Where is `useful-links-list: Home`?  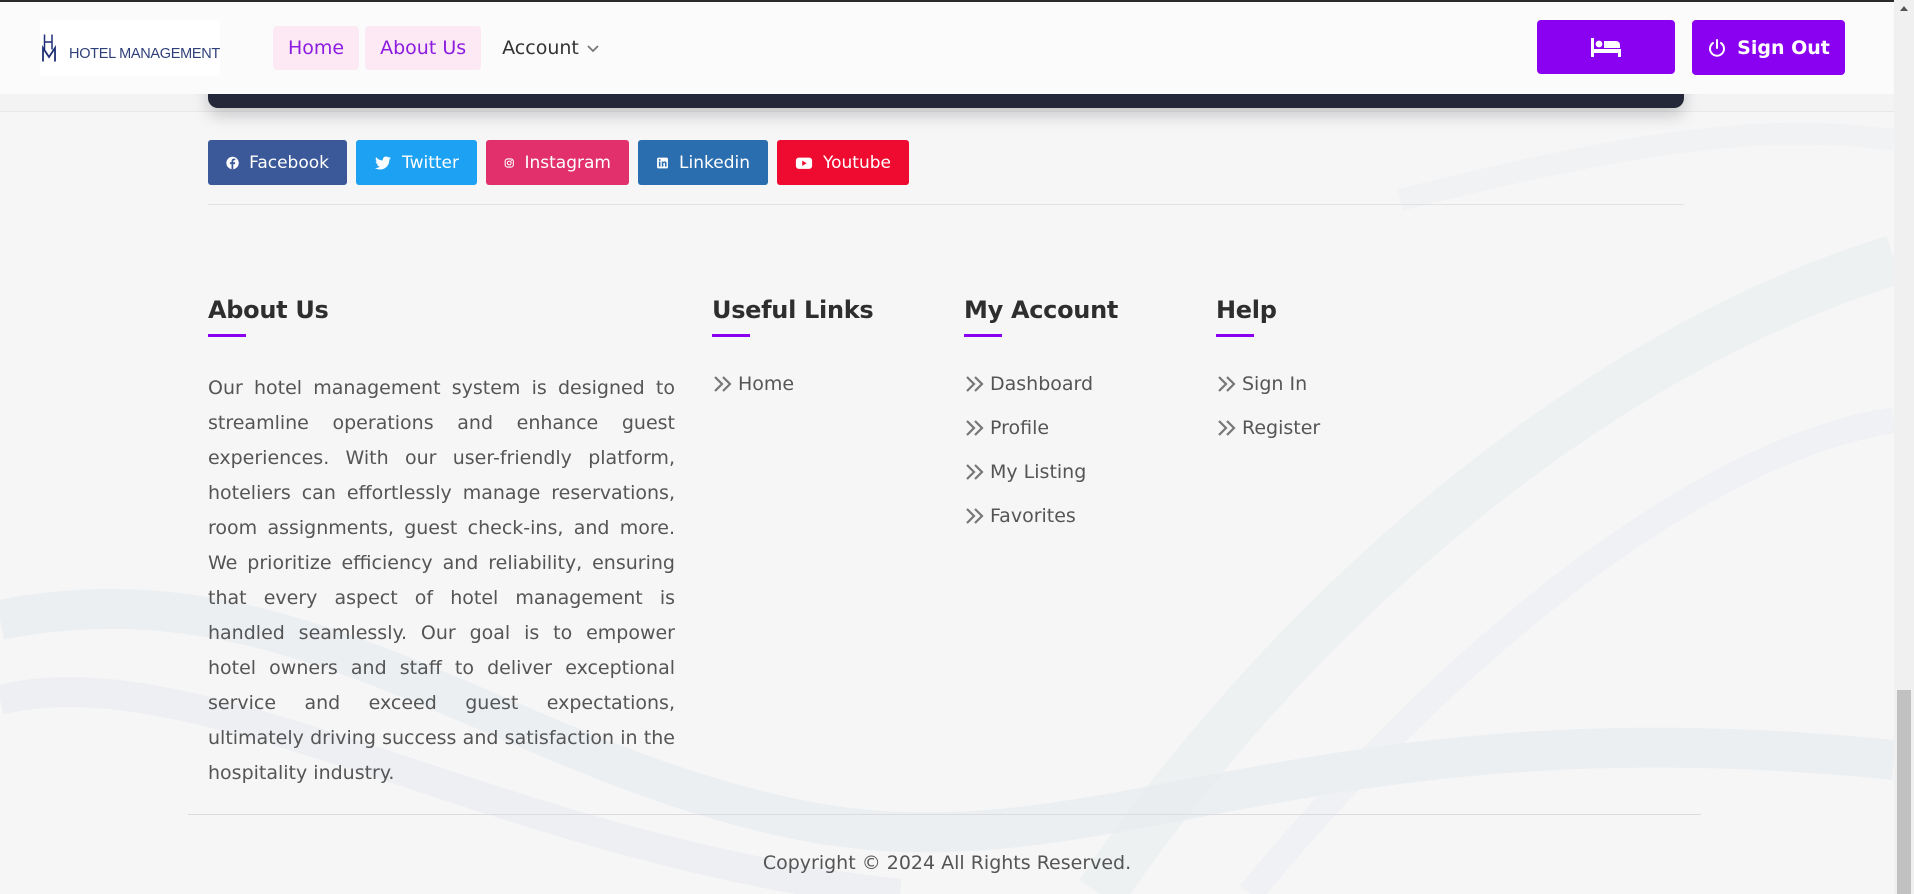 useful-links-list: Home is located at coordinates (792, 384).